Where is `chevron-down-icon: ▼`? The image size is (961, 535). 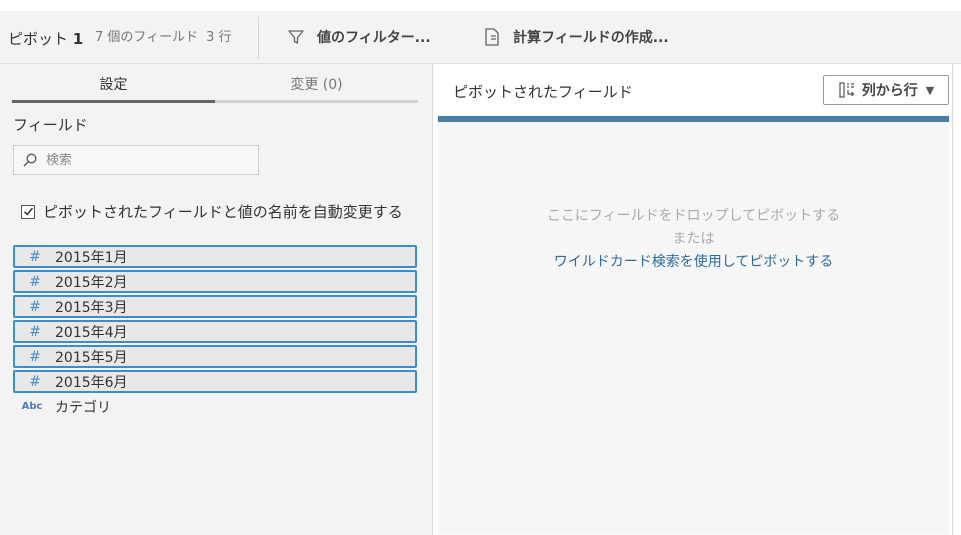 chevron-down-icon: ▼ is located at coordinates (930, 90).